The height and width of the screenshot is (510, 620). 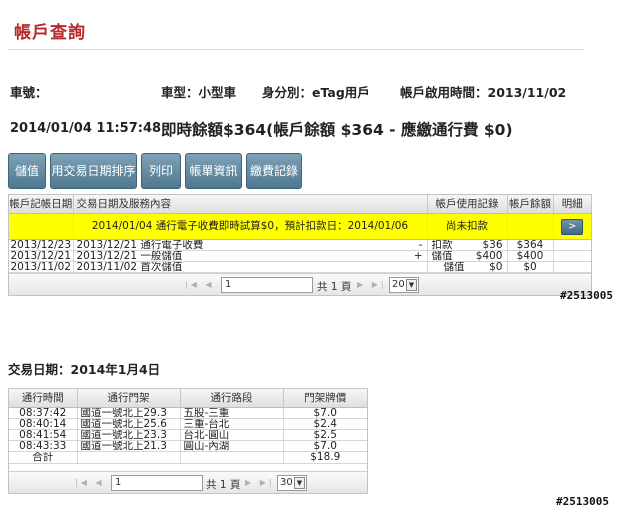 What do you see at coordinates (93, 171) in the screenshot?
I see `sort-by-date-button: 用交易日期排序` at bounding box center [93, 171].